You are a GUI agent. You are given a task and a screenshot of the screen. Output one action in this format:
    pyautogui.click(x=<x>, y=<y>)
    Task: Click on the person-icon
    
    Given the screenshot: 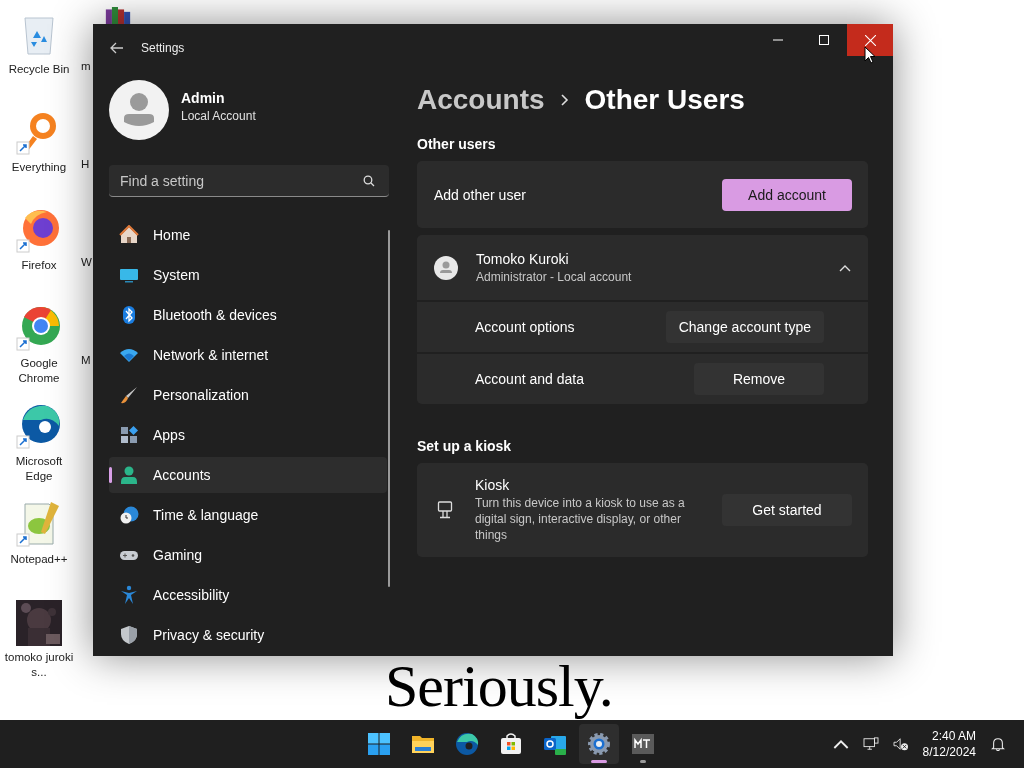 What is the action you would take?
    pyautogui.click(x=129, y=475)
    